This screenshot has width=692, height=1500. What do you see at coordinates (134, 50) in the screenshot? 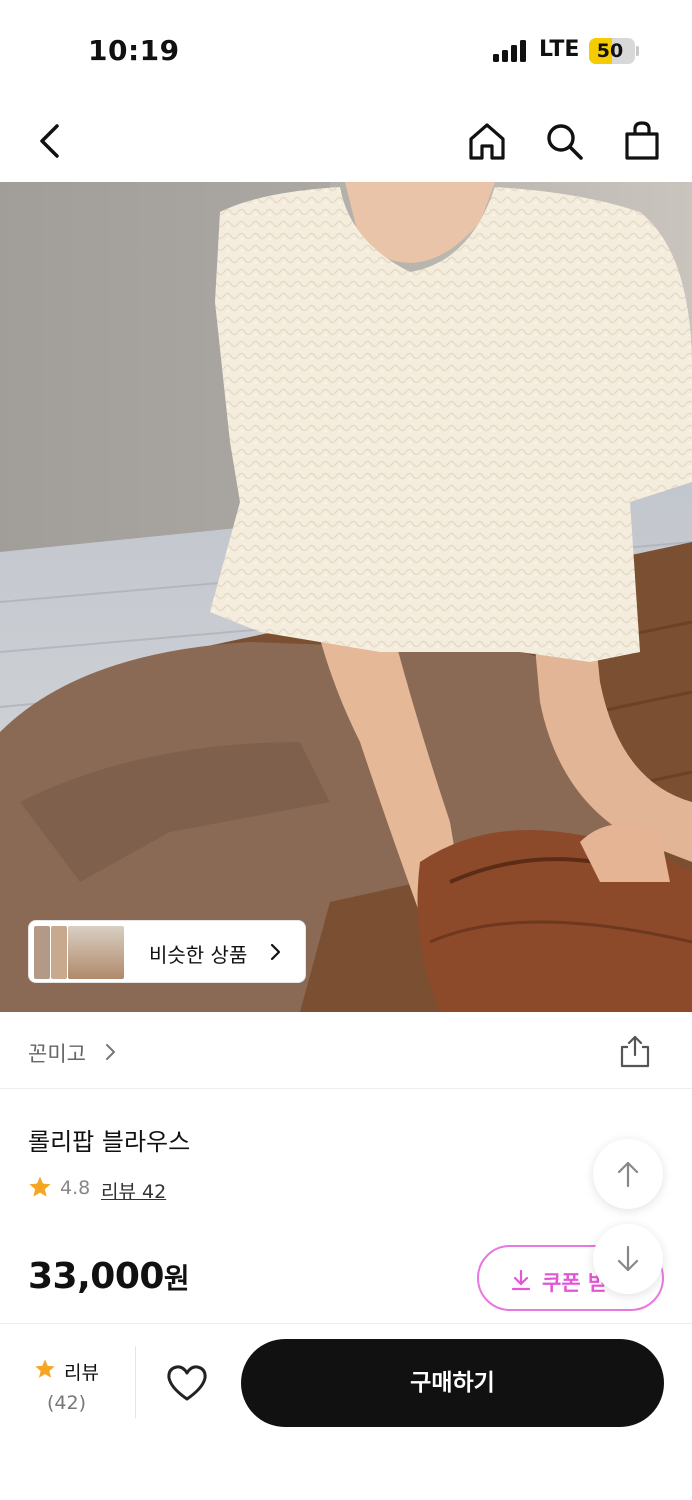
I see `status-time: 10:19` at bounding box center [134, 50].